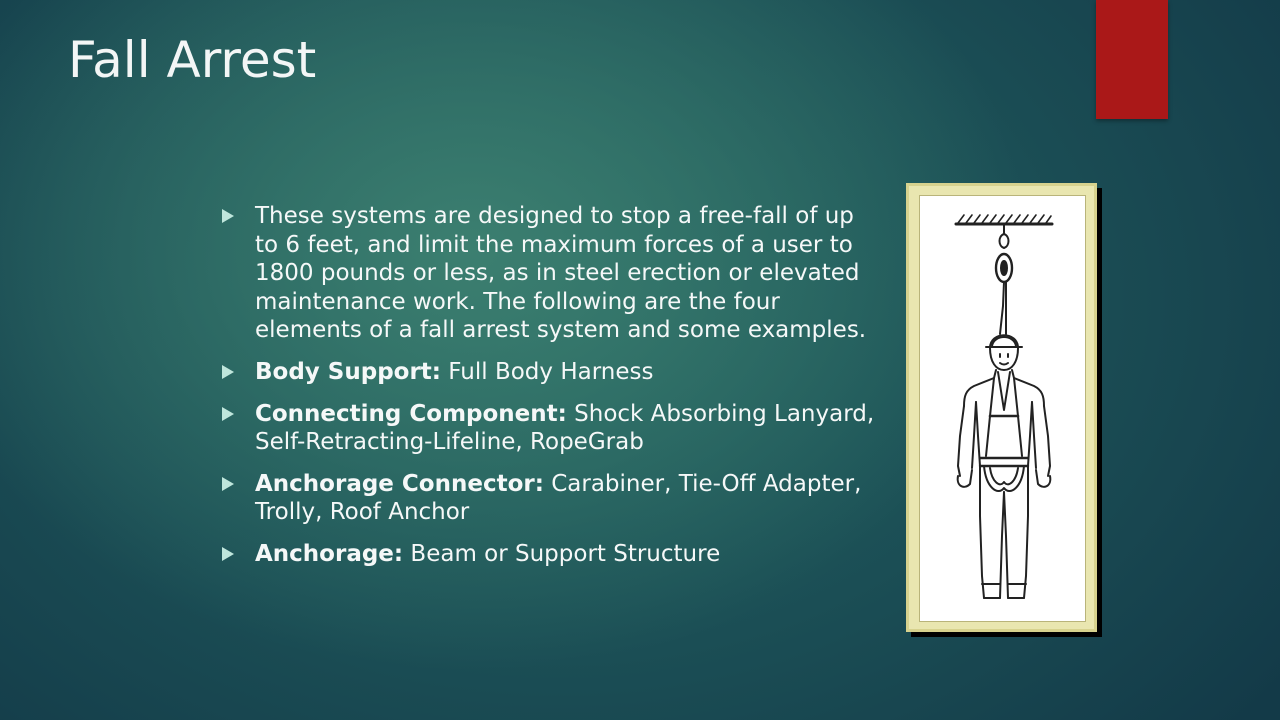  I want to click on bullet-item: Body Support: Full Body Harness, so click(546, 372).